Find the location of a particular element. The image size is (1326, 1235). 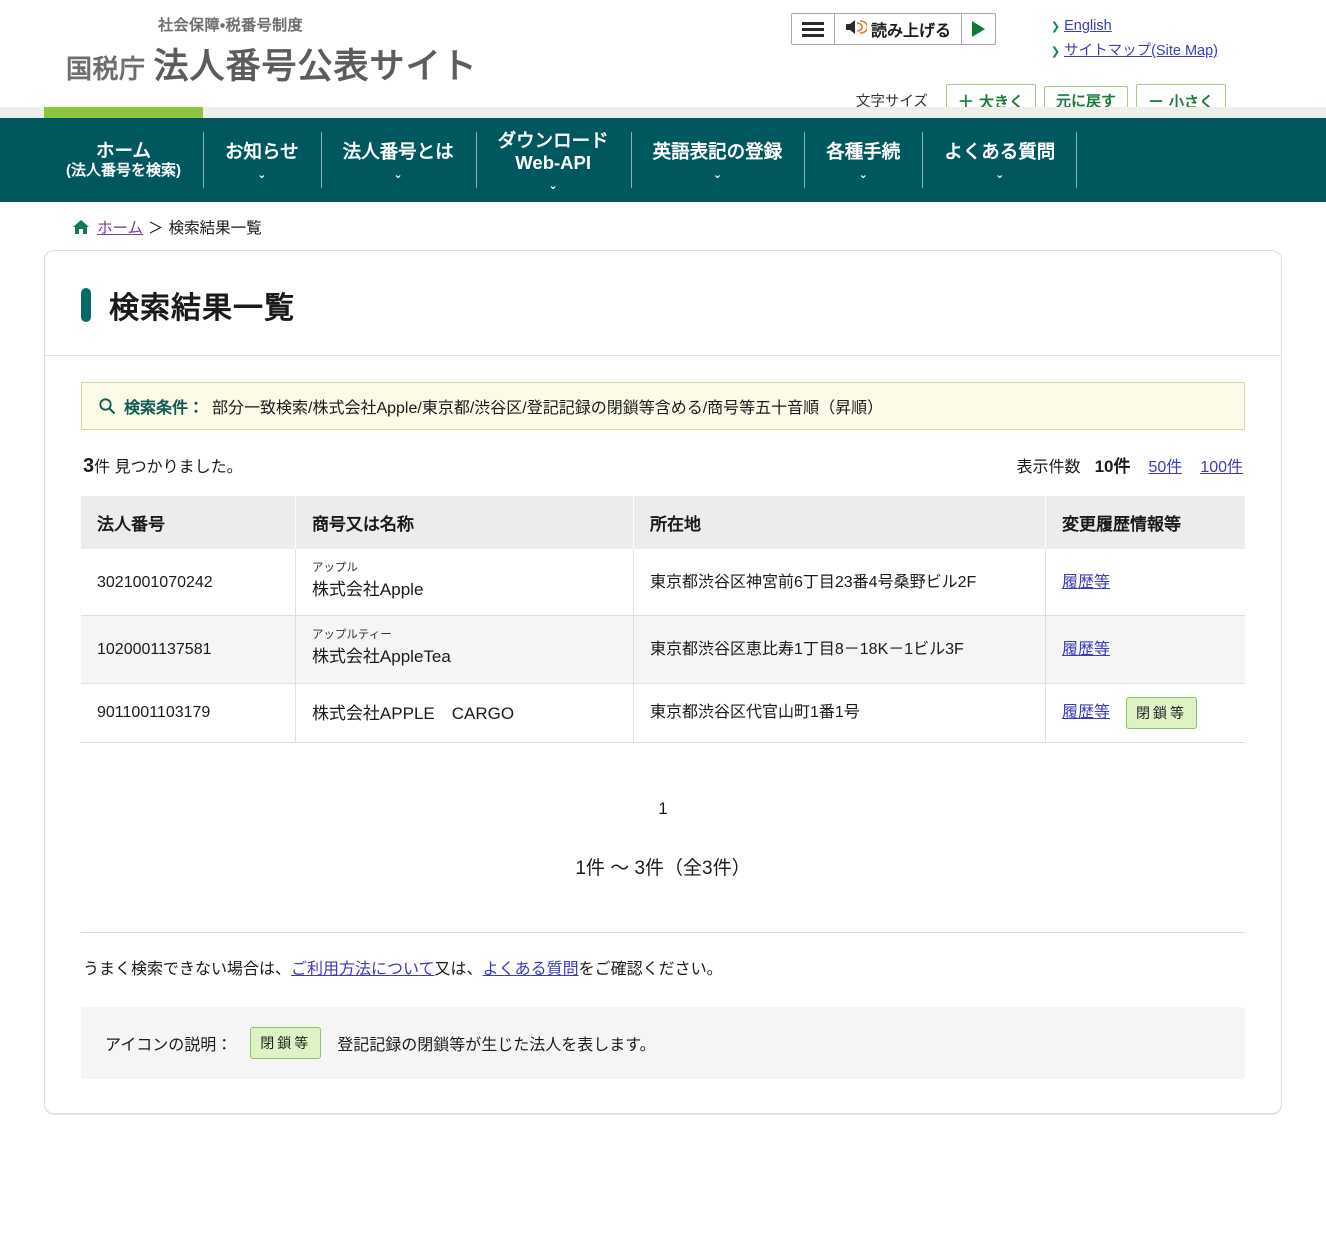

column-header-corporate-number: 法人番号 is located at coordinates (188, 522).